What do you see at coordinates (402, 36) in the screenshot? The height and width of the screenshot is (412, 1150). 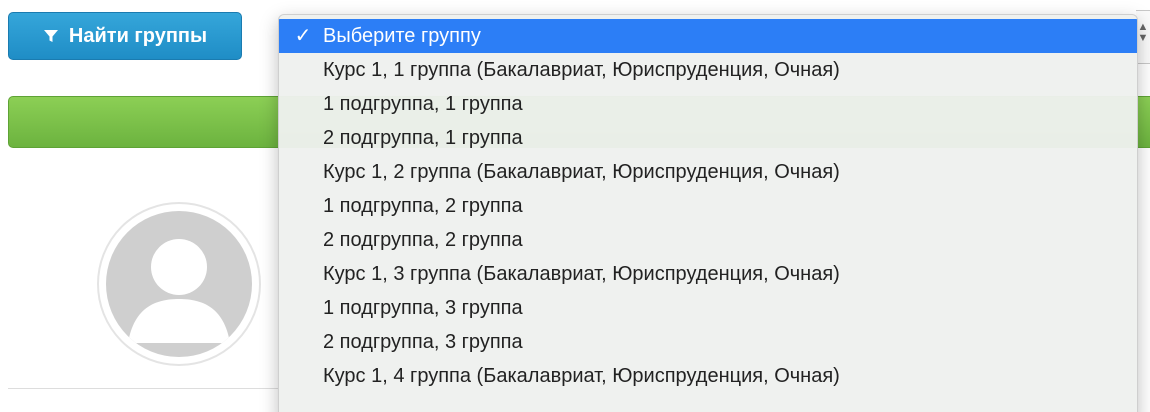 I see `group-option-label: Выберите группу` at bounding box center [402, 36].